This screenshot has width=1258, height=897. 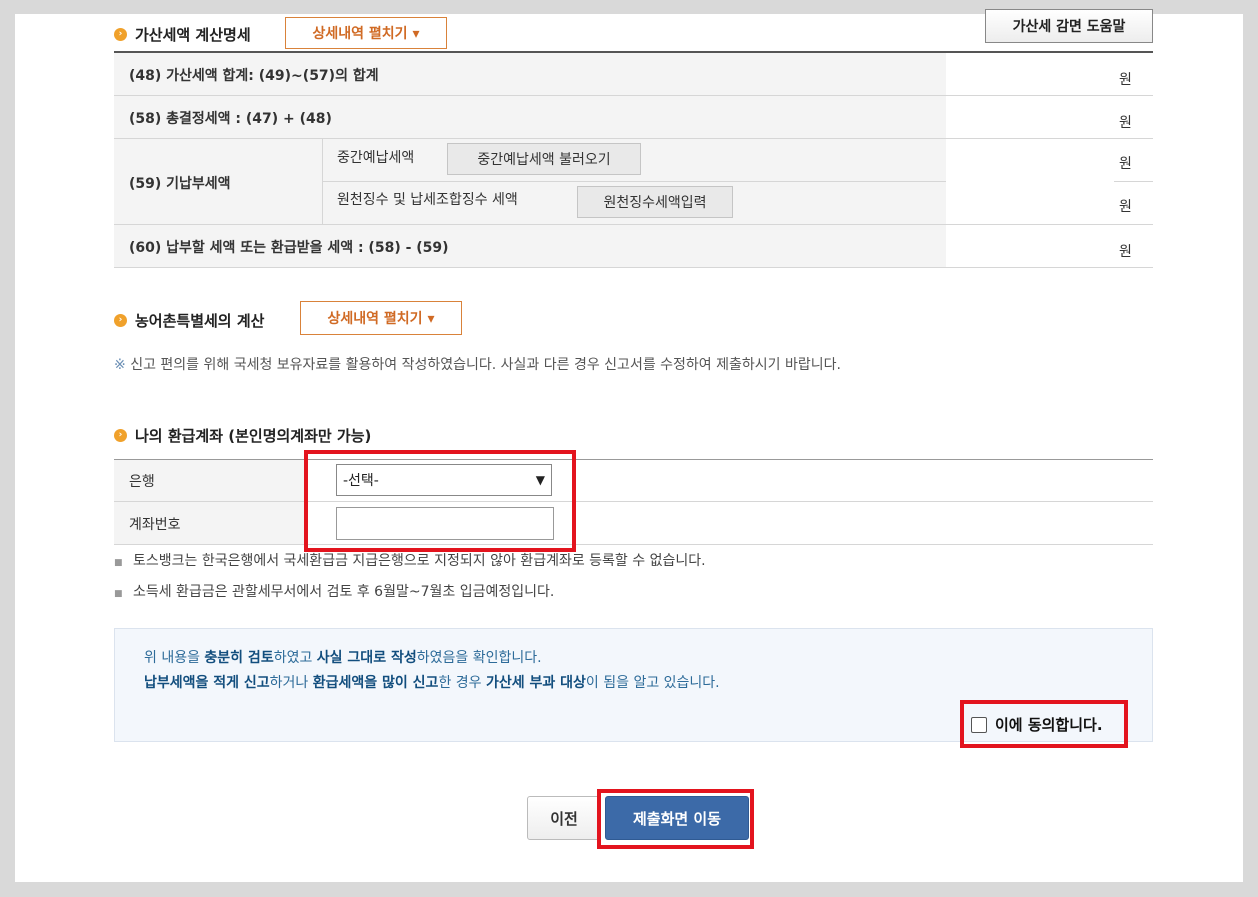 What do you see at coordinates (343, 658) in the screenshot?
I see `confirm-line-1: 위 내용을 충분히 검토하였고 사실 그대로 작성하였음을 확인합니다.` at bounding box center [343, 658].